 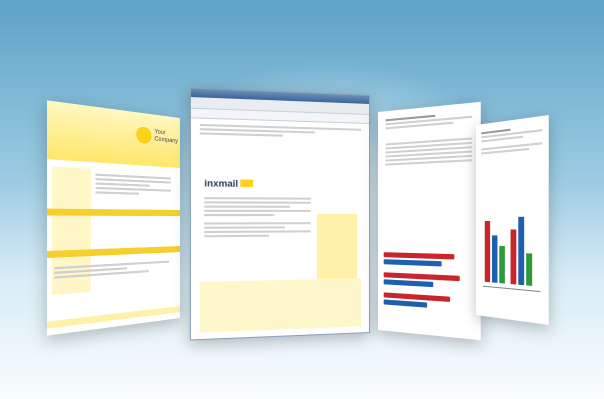 What do you see at coordinates (280, 305) in the screenshot?
I see `mail-footer-panel` at bounding box center [280, 305].